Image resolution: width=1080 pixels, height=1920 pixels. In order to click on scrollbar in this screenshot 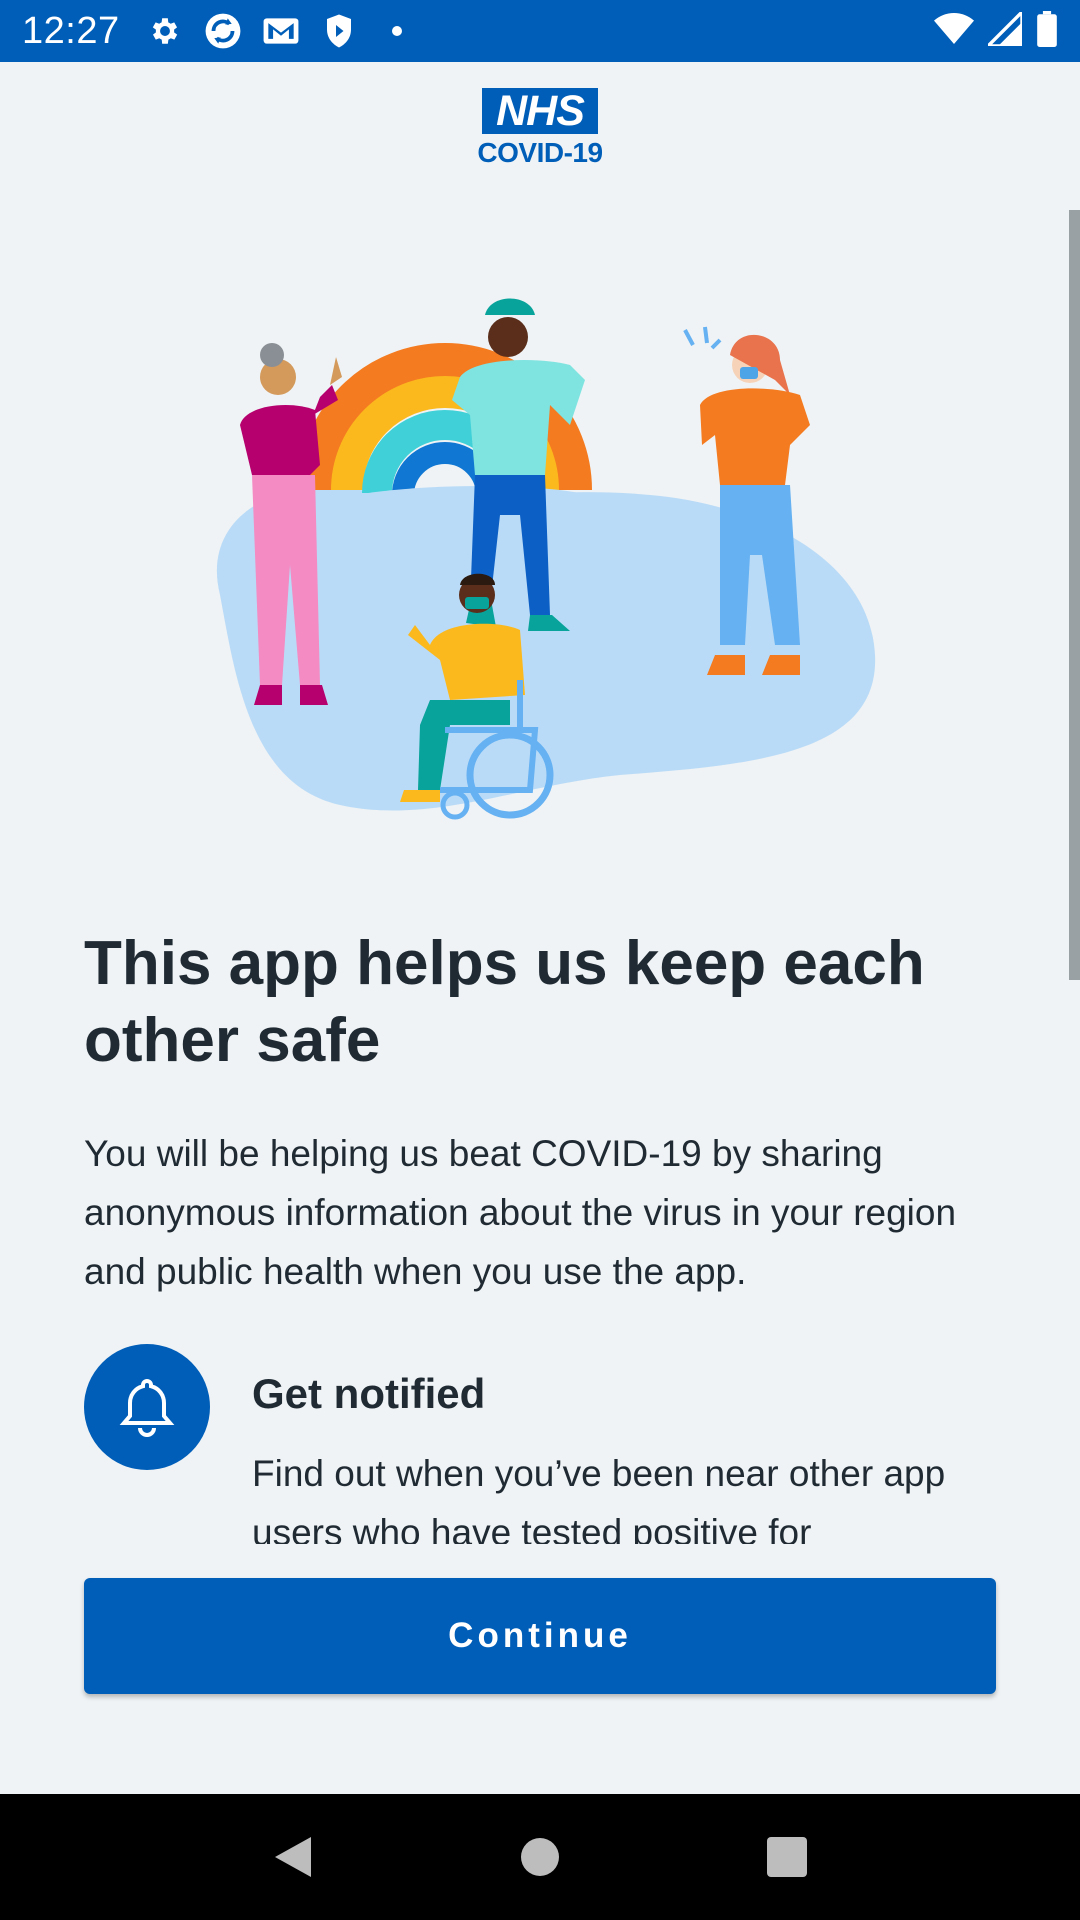, I will do `click(1074, 595)`.